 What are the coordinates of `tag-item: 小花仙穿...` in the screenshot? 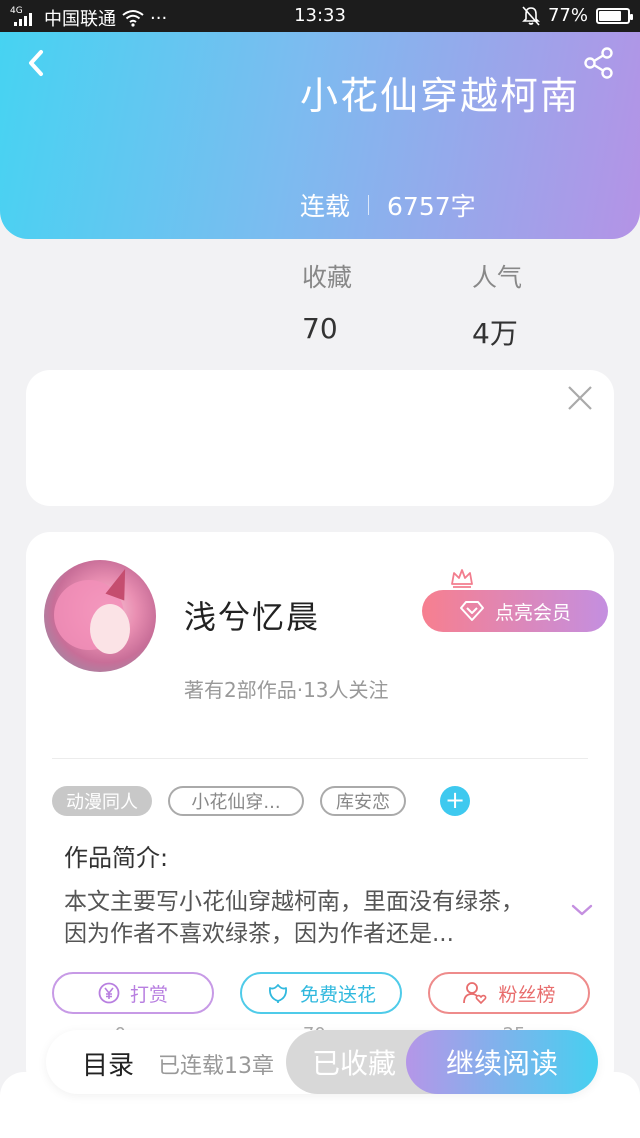 It's located at (236, 801).